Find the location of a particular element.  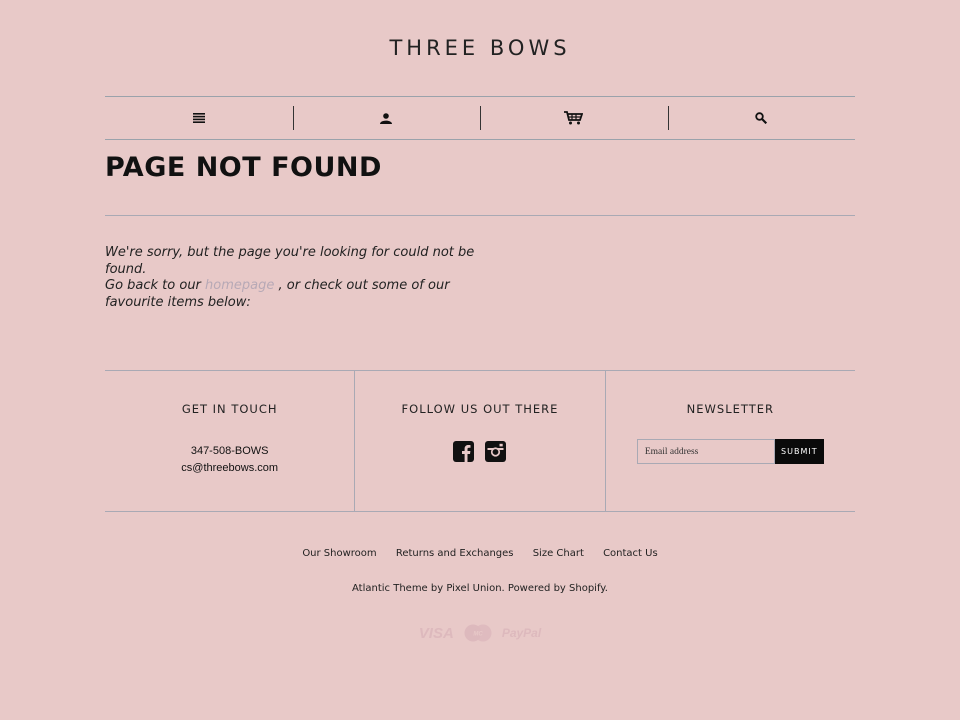

newsletter-column: NEWSLETTER SUBMIT is located at coordinates (729, 441).